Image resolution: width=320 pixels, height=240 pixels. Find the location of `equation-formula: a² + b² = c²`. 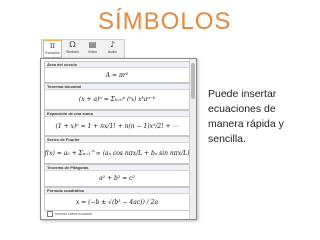

equation-formula: a² + b² = c² is located at coordinates (117, 178).